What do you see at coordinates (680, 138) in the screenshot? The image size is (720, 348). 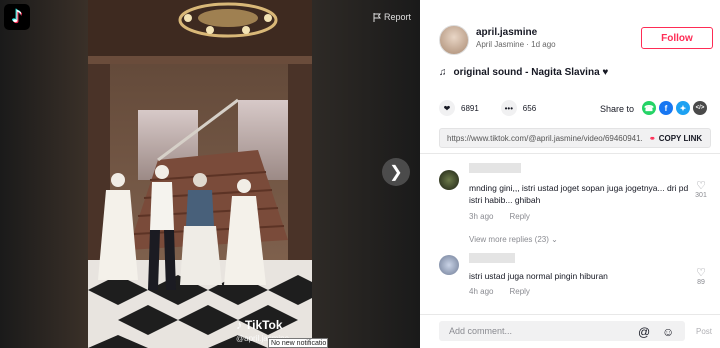 I see `copy-link-label: COPY LINK` at bounding box center [680, 138].